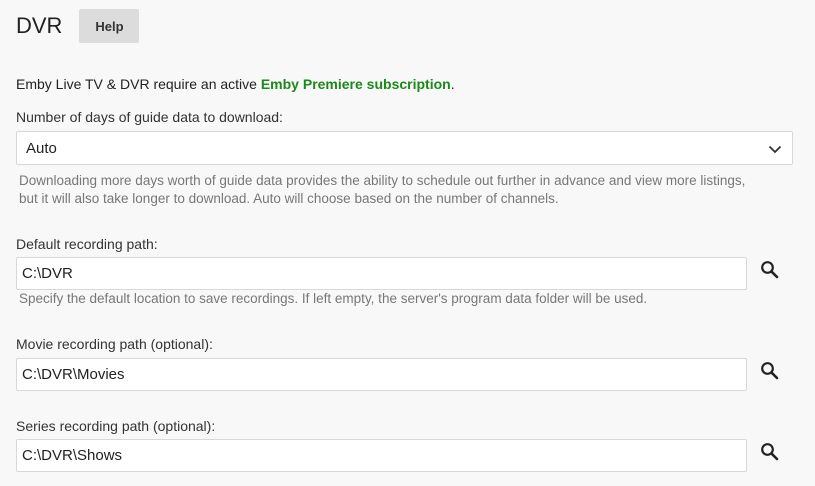  What do you see at coordinates (381, 455) in the screenshot?
I see `series-path-input` at bounding box center [381, 455].